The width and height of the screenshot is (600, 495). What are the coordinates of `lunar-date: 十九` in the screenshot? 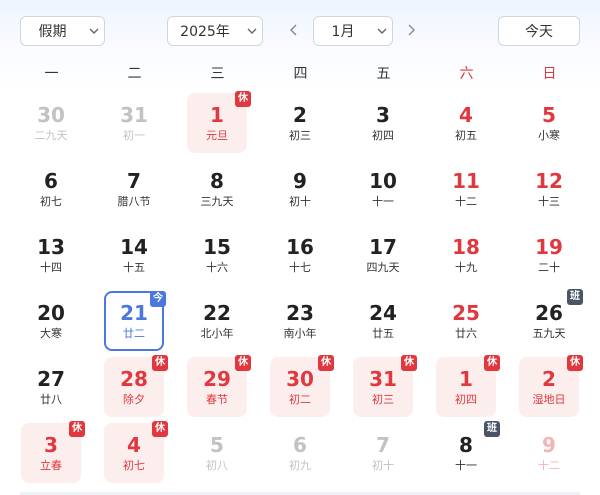 It's located at (466, 267).